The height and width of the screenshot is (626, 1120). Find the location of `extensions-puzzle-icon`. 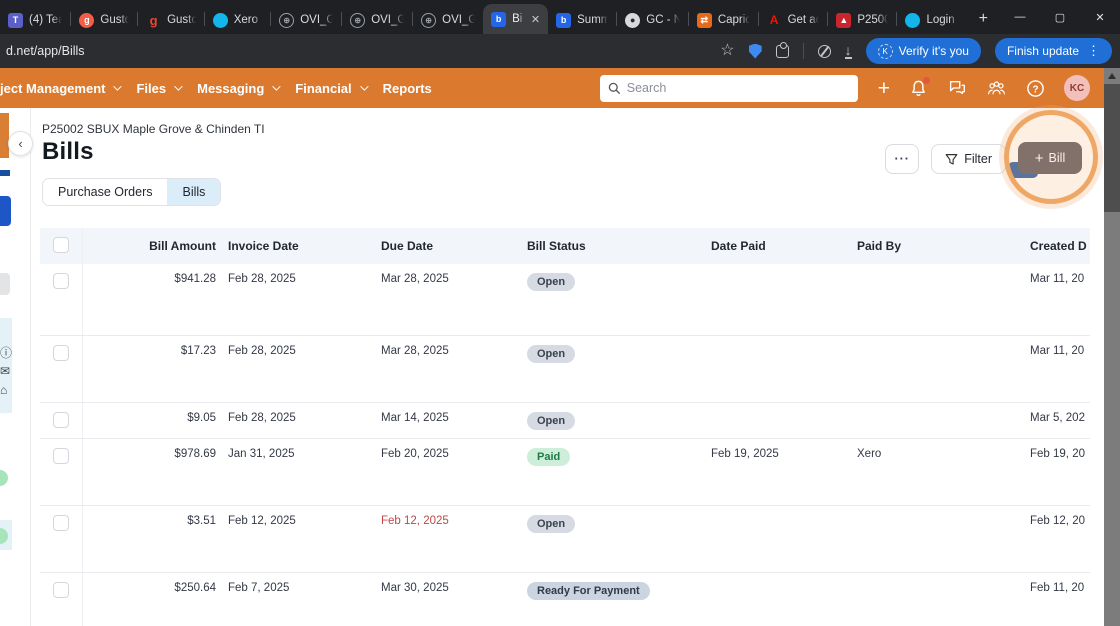

extensions-puzzle-icon is located at coordinates (782, 49).